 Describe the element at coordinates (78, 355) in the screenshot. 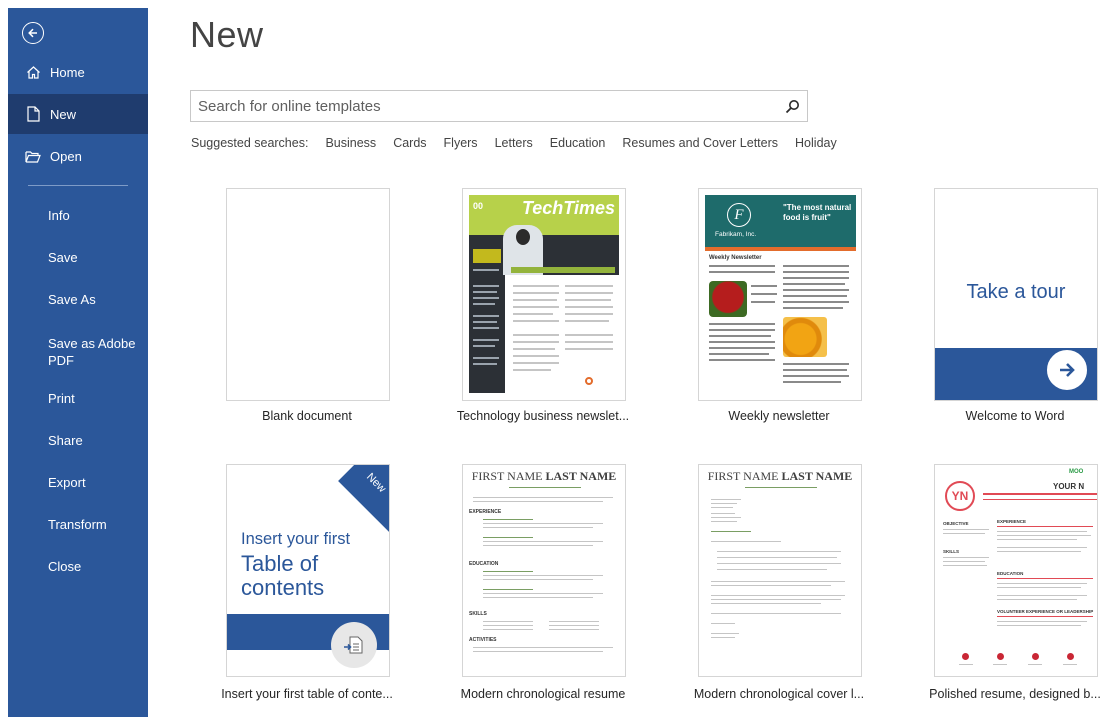

I see `sidebar-item-save-as-adobe-pdf: Save as Adobe PDF` at that location.